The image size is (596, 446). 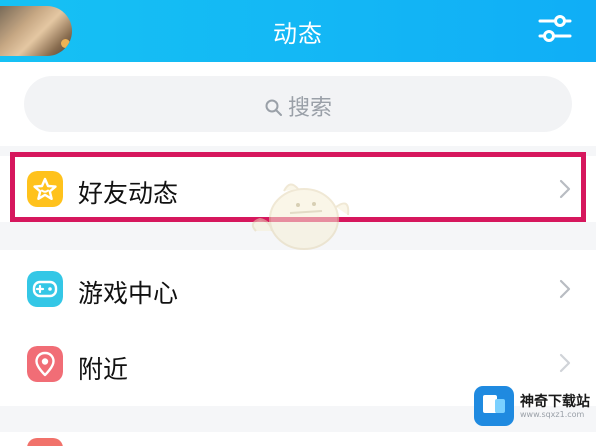 I want to click on site-watermark: 神奇下载站 www.sqxz1.com, so click(x=535, y=406).